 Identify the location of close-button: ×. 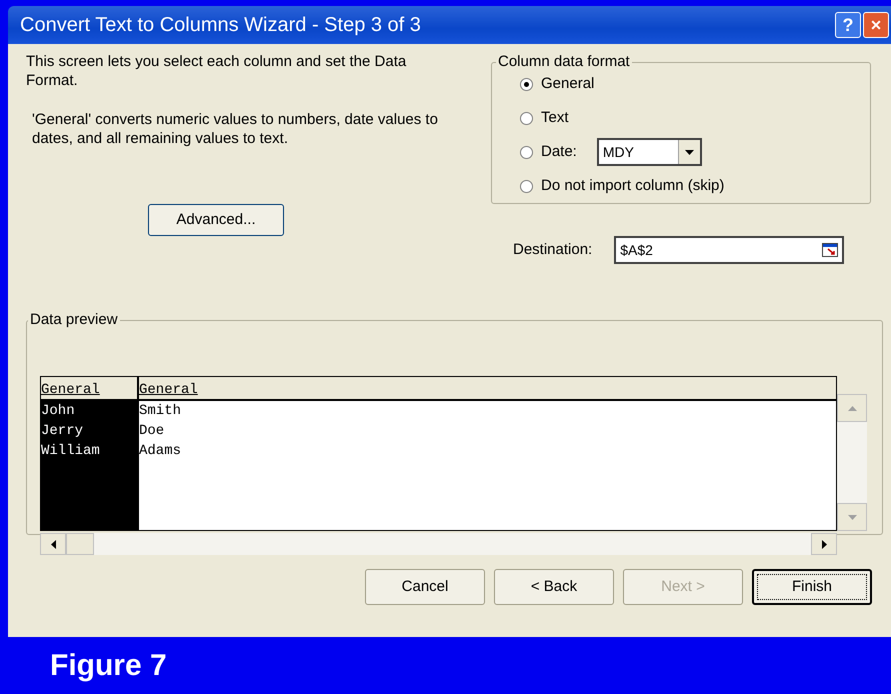
(876, 25).